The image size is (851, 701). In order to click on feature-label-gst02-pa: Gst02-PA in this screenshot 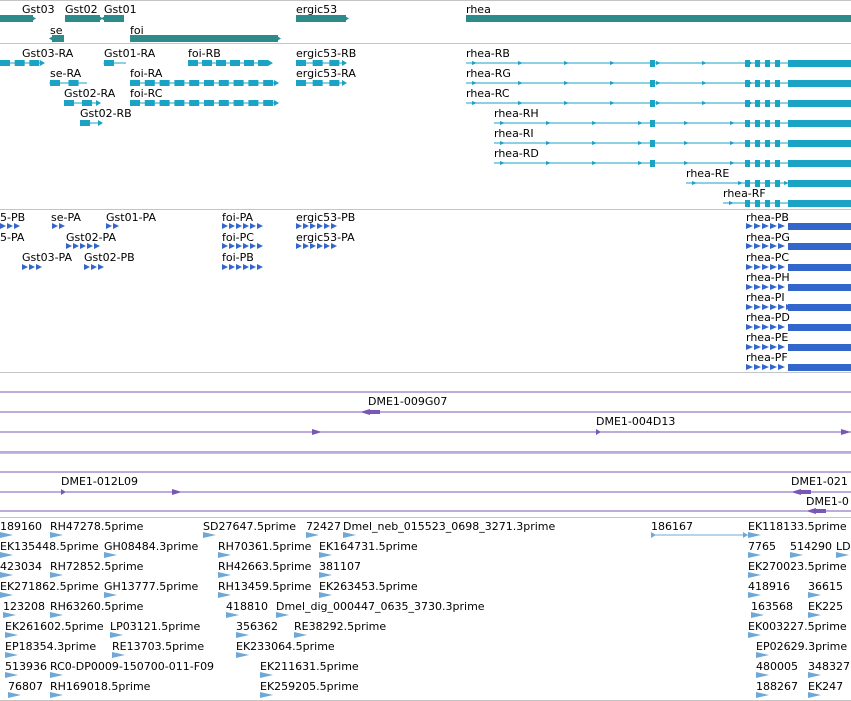, I will do `click(91, 237)`.